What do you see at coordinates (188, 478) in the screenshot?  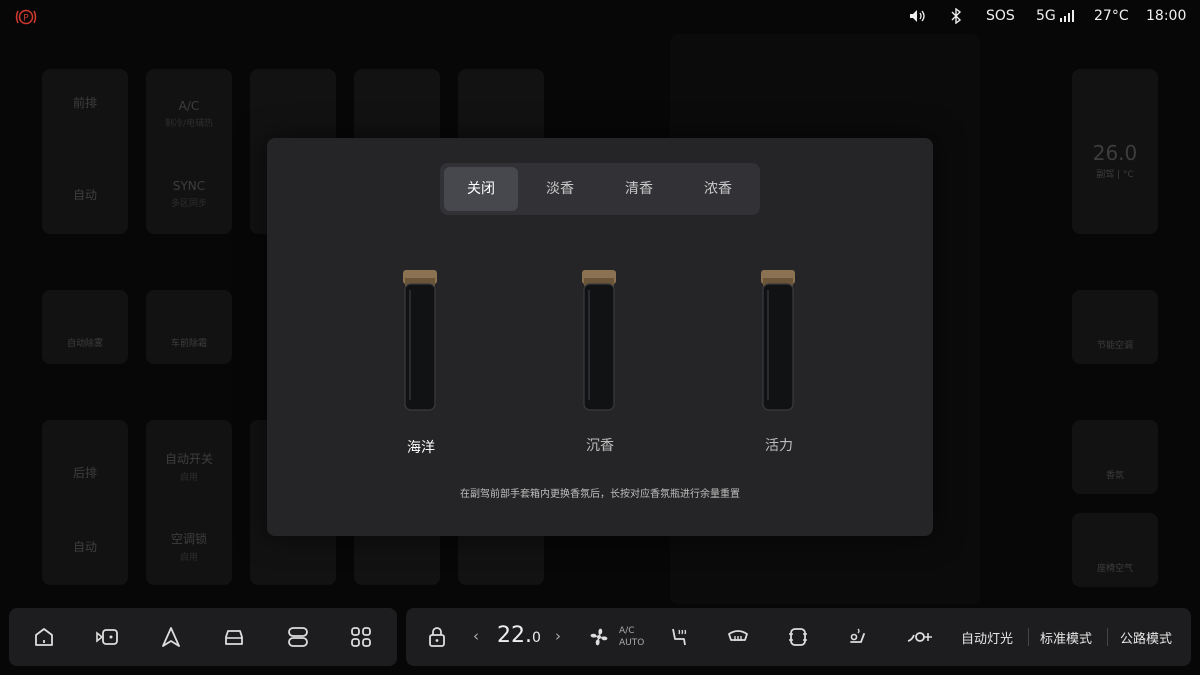 I see `auto-switch-sub: 启用` at bounding box center [188, 478].